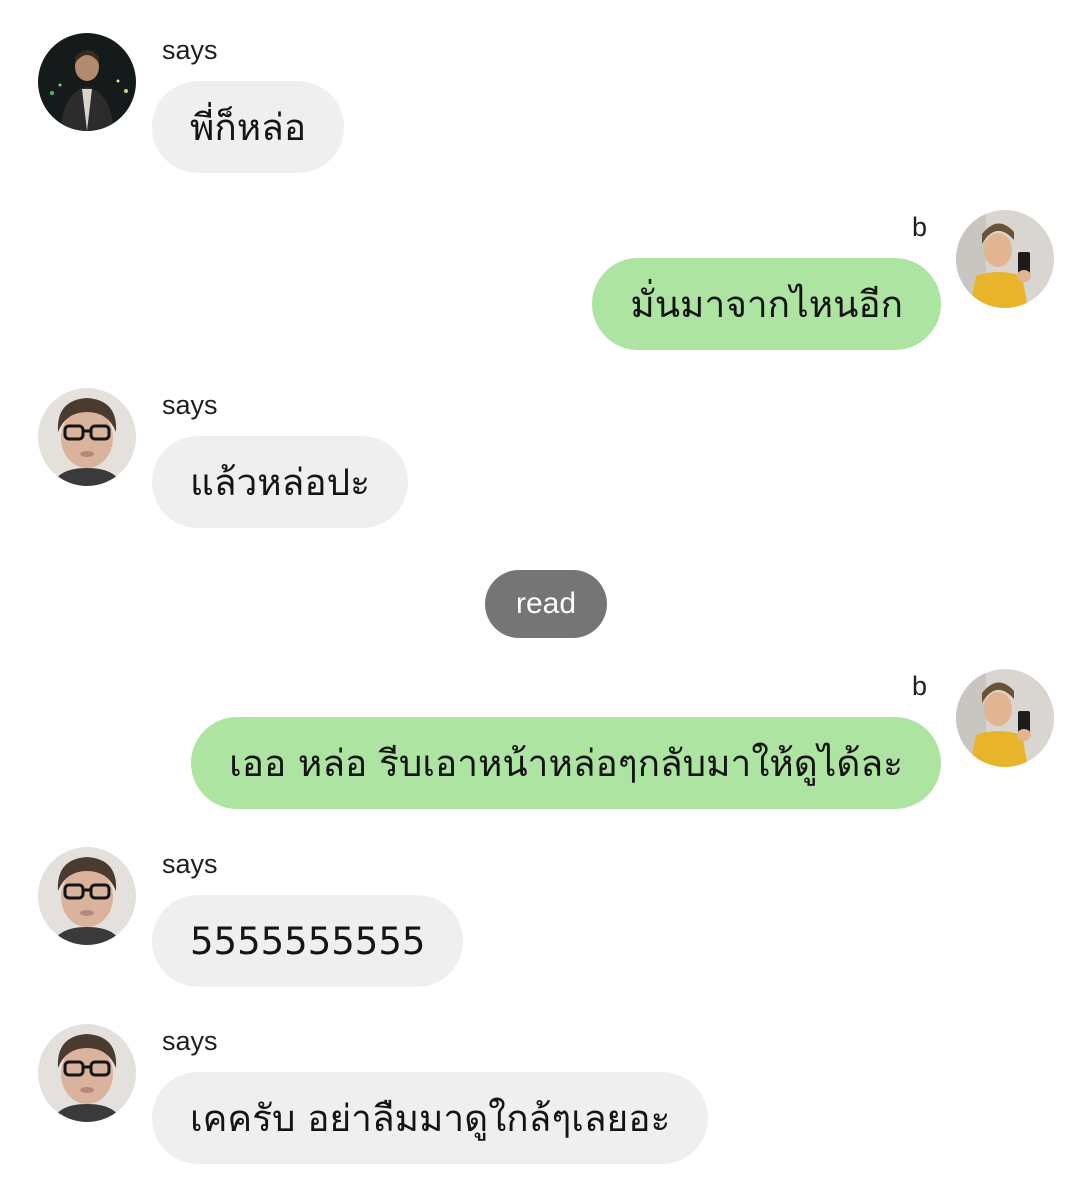 The width and height of the screenshot is (1092, 1200). Describe the element at coordinates (566, 763) in the screenshot. I see `outgoing-message-bubble: เออ หล่อ รีบเอาหน้าหล่อๆกลับมาให้ดูได้ละ` at that location.